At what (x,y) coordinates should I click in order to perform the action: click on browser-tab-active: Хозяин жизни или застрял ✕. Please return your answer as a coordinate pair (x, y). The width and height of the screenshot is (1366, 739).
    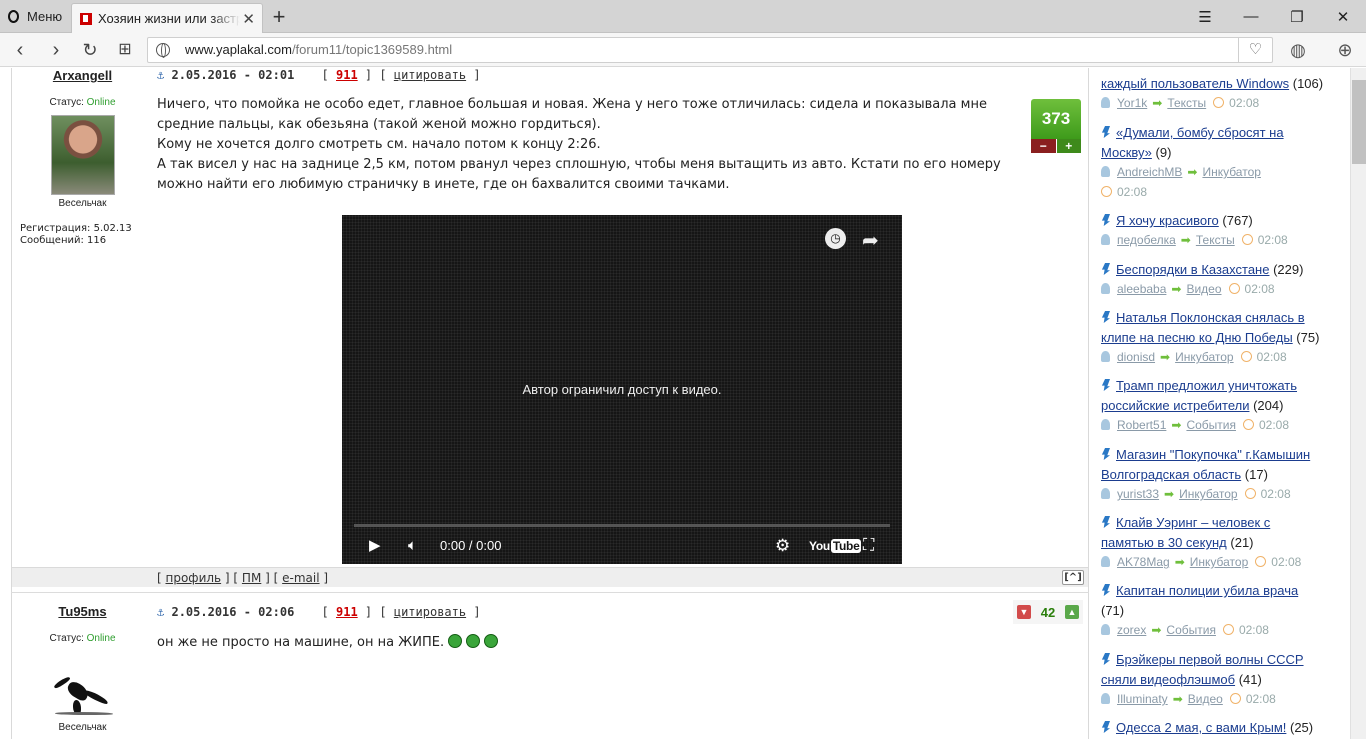
    Looking at the image, I should click on (167, 18).